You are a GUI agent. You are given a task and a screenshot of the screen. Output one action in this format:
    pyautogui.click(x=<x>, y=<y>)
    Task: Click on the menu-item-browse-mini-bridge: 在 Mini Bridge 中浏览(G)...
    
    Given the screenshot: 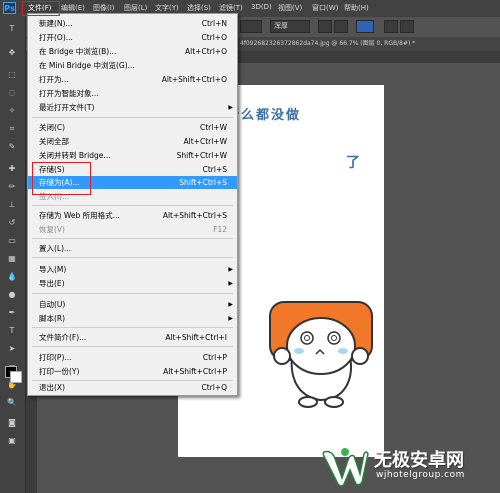 What is the action you would take?
    pyautogui.click(x=132, y=65)
    